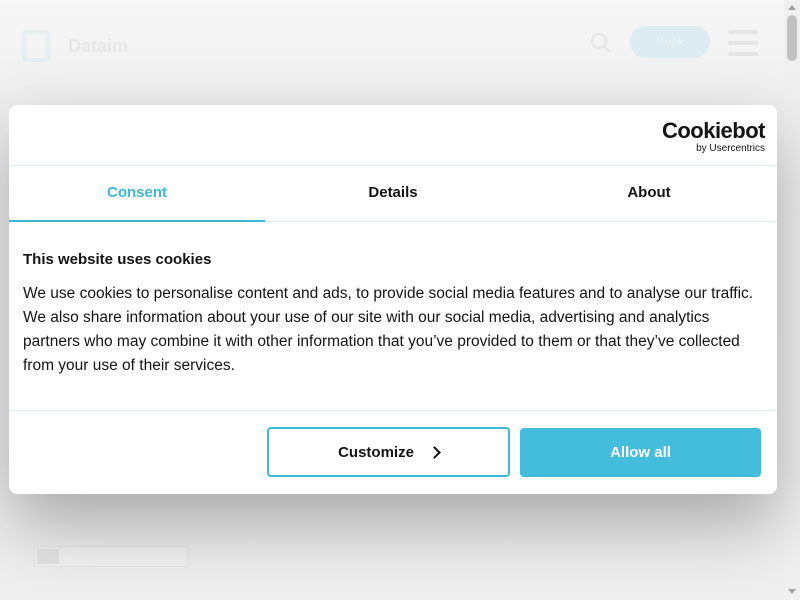  What do you see at coordinates (434, 452) in the screenshot?
I see `chevron-right-icon` at bounding box center [434, 452].